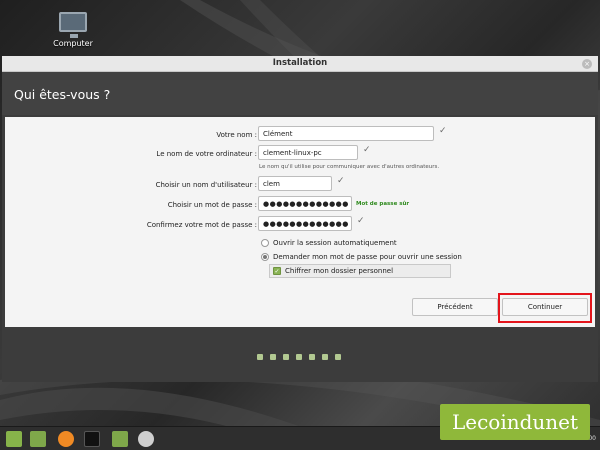  Describe the element at coordinates (300, 93) in the screenshot. I see `page-header: Qui êtes-vous ?` at that location.